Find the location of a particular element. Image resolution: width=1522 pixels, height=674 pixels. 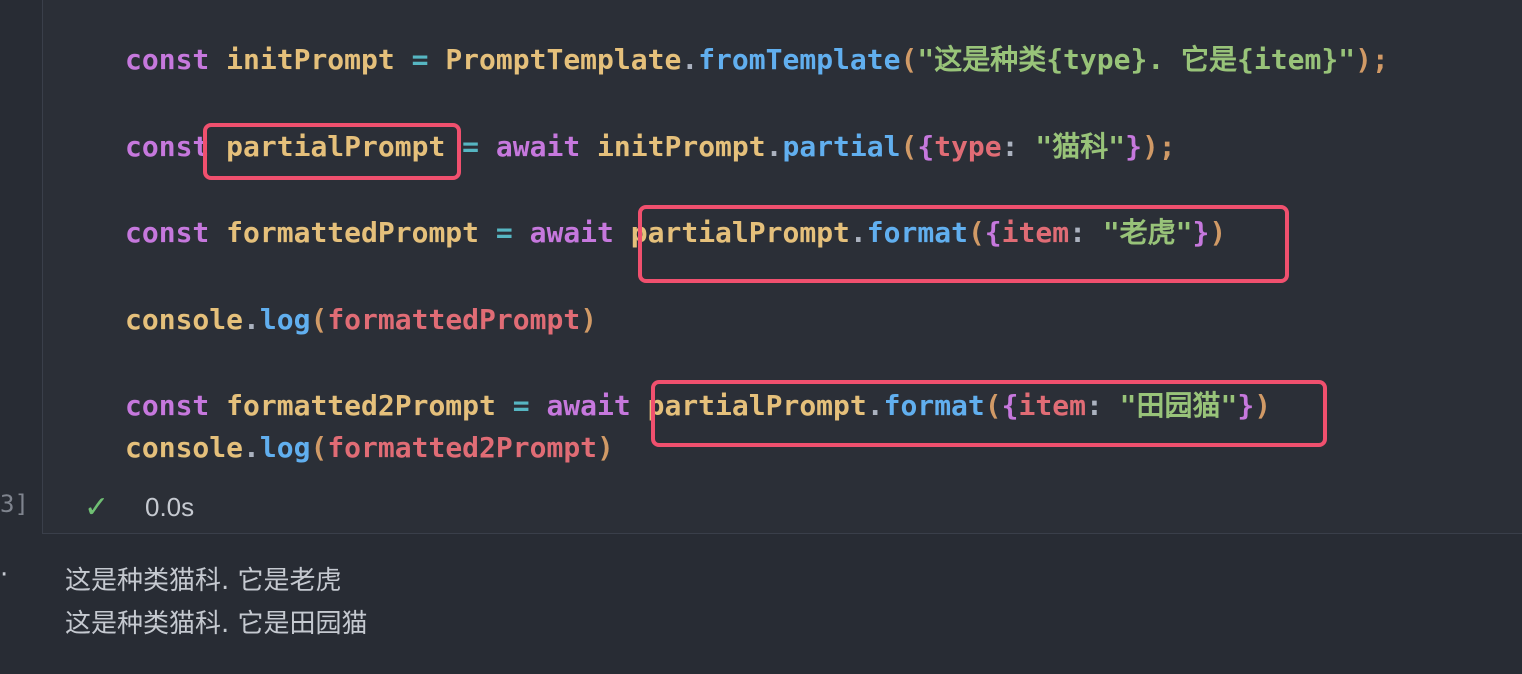

property-key: type is located at coordinates (968, 146).